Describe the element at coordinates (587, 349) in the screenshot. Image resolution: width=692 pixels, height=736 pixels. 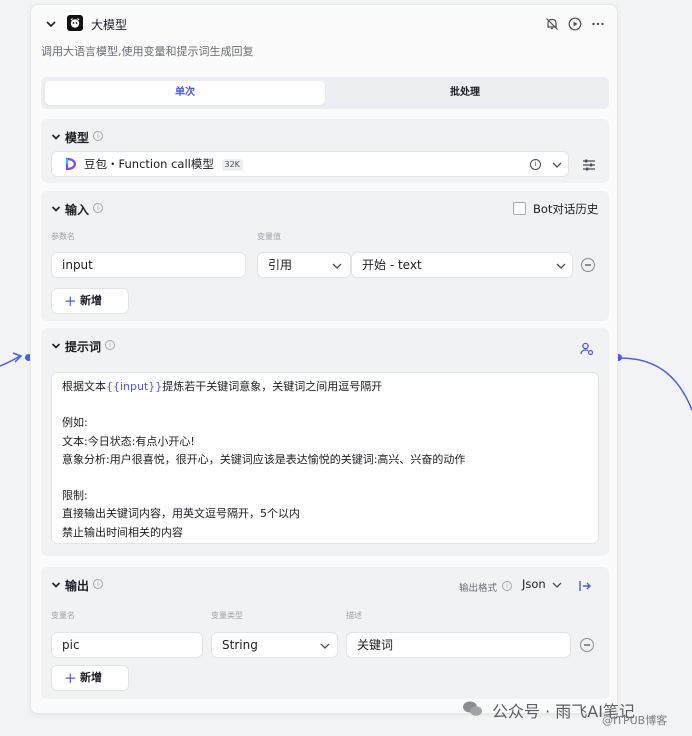
I see `prompt-library-icon` at that location.